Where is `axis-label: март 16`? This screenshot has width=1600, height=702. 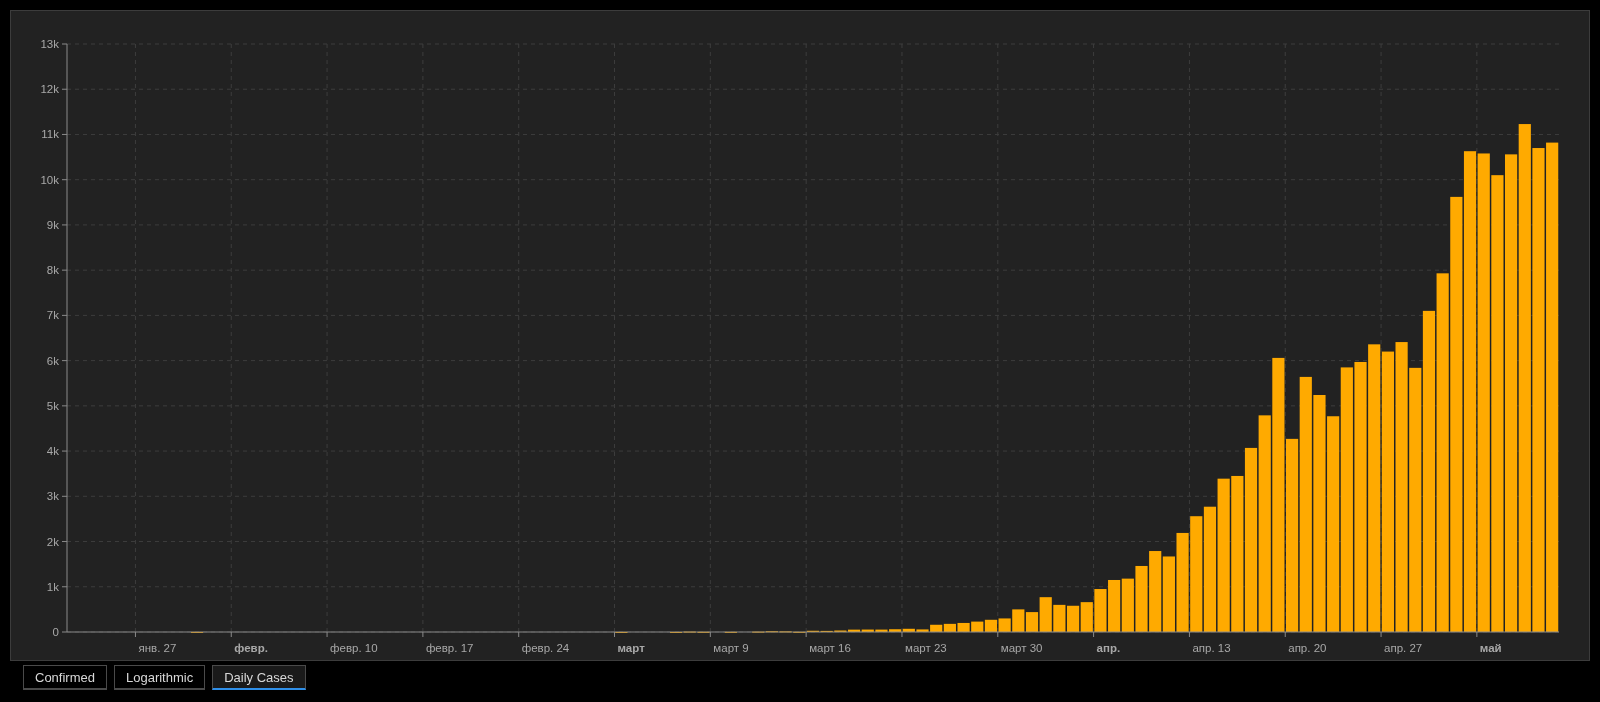
axis-label: март 16 is located at coordinates (830, 648).